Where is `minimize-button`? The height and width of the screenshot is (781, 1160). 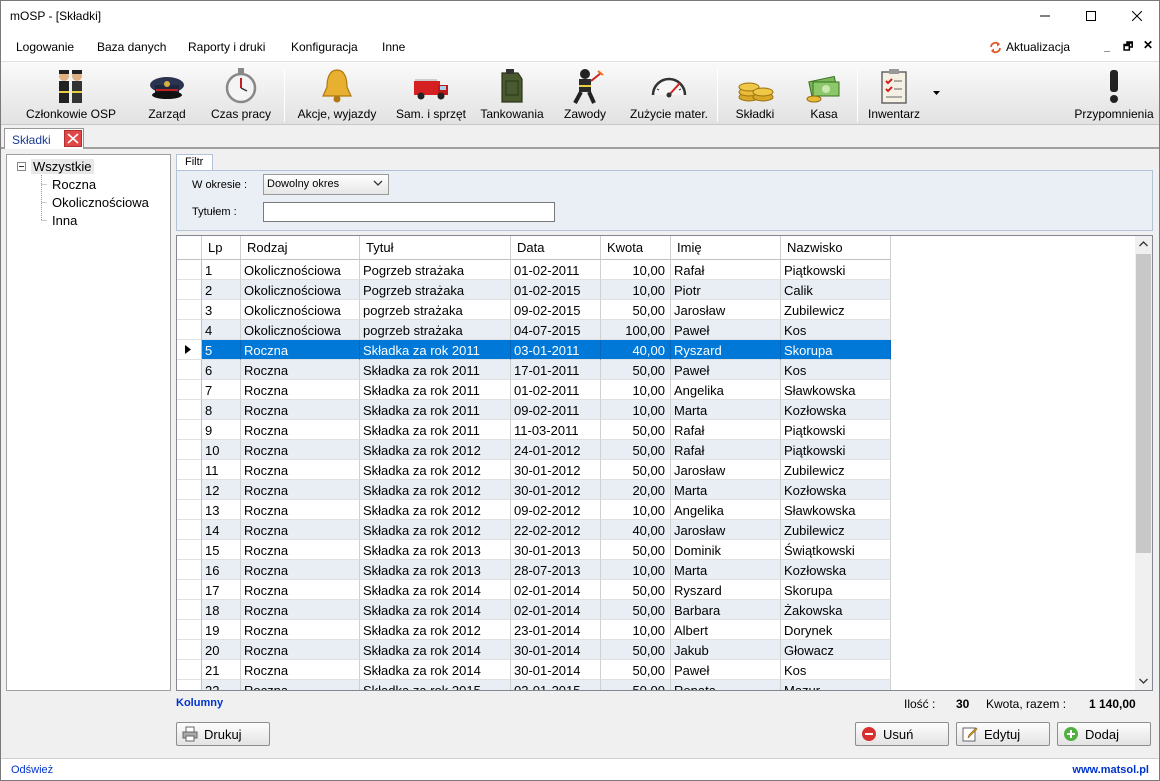
minimize-button is located at coordinates (1045, 16).